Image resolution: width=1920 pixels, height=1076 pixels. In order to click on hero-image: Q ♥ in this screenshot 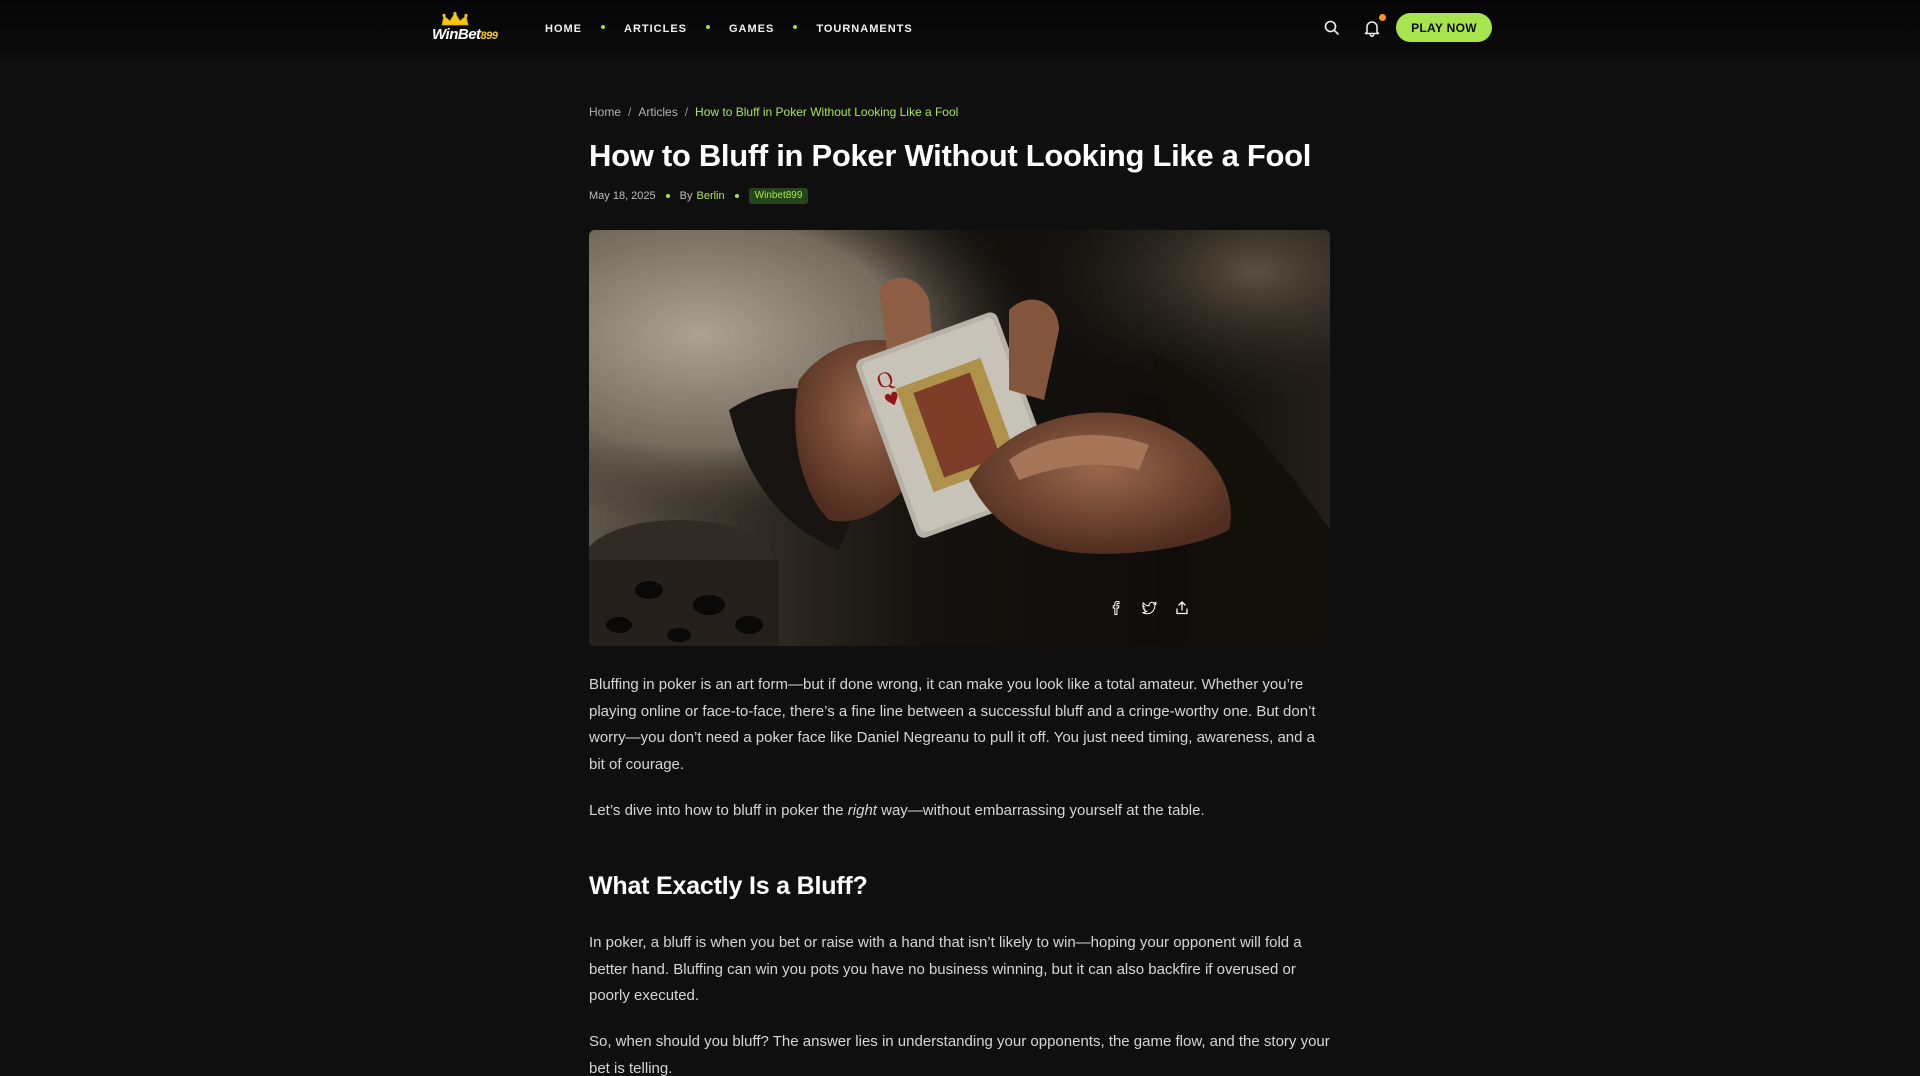, I will do `click(959, 438)`.